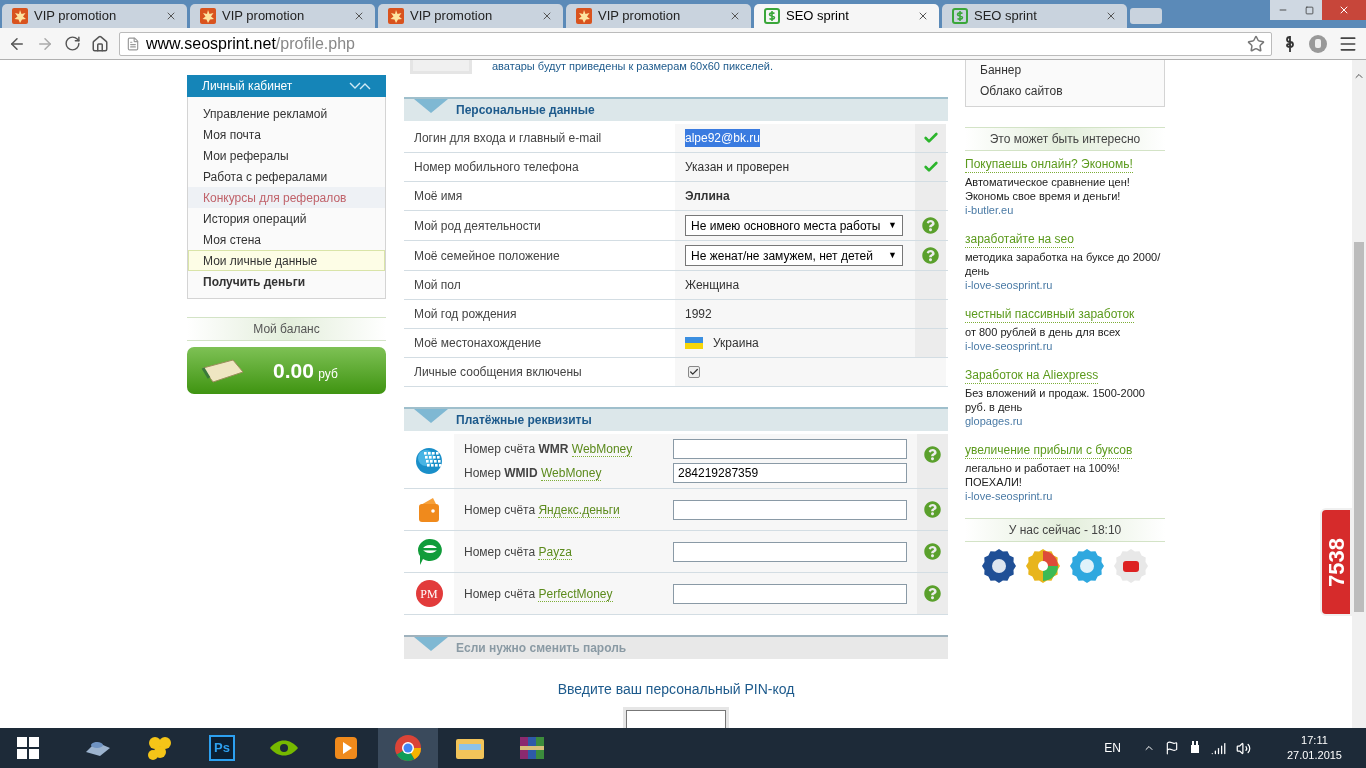 The height and width of the screenshot is (768, 1366). Describe the element at coordinates (72, 43) in the screenshot. I see `reload-icon` at that location.